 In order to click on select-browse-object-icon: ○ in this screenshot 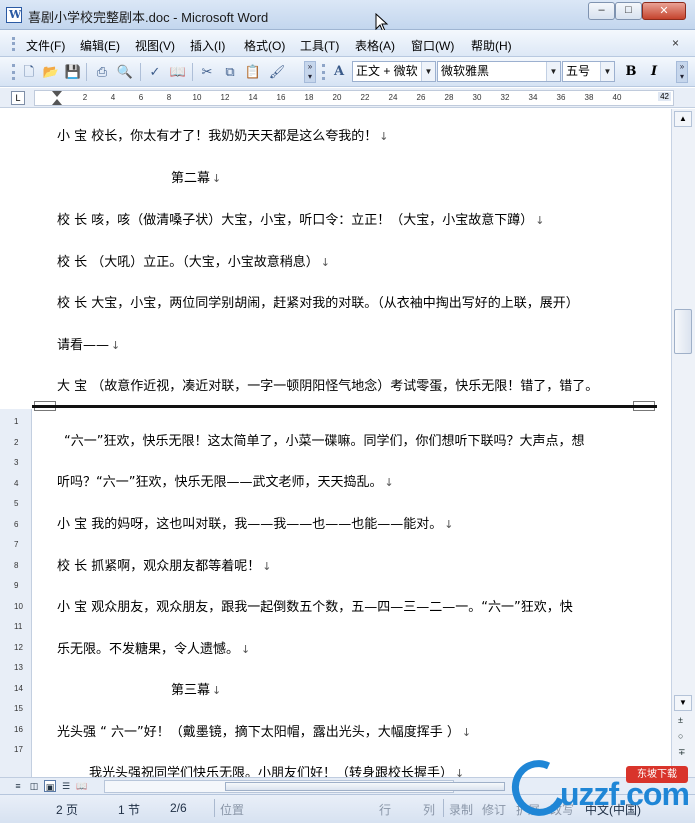, I will do `click(680, 736)`.